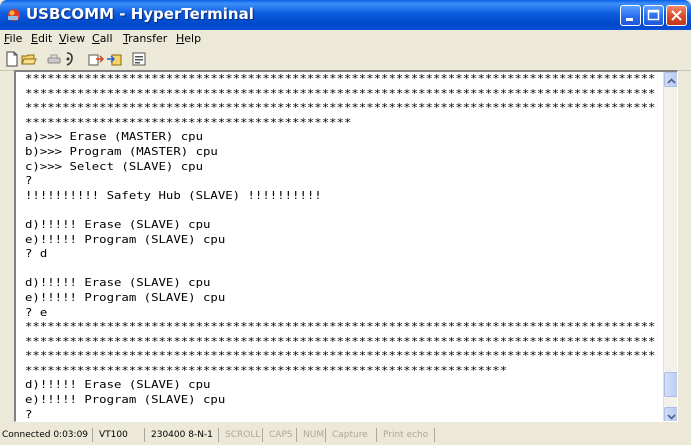 The width and height of the screenshot is (691, 445). I want to click on menu-file-label: ile, so click(16, 38).